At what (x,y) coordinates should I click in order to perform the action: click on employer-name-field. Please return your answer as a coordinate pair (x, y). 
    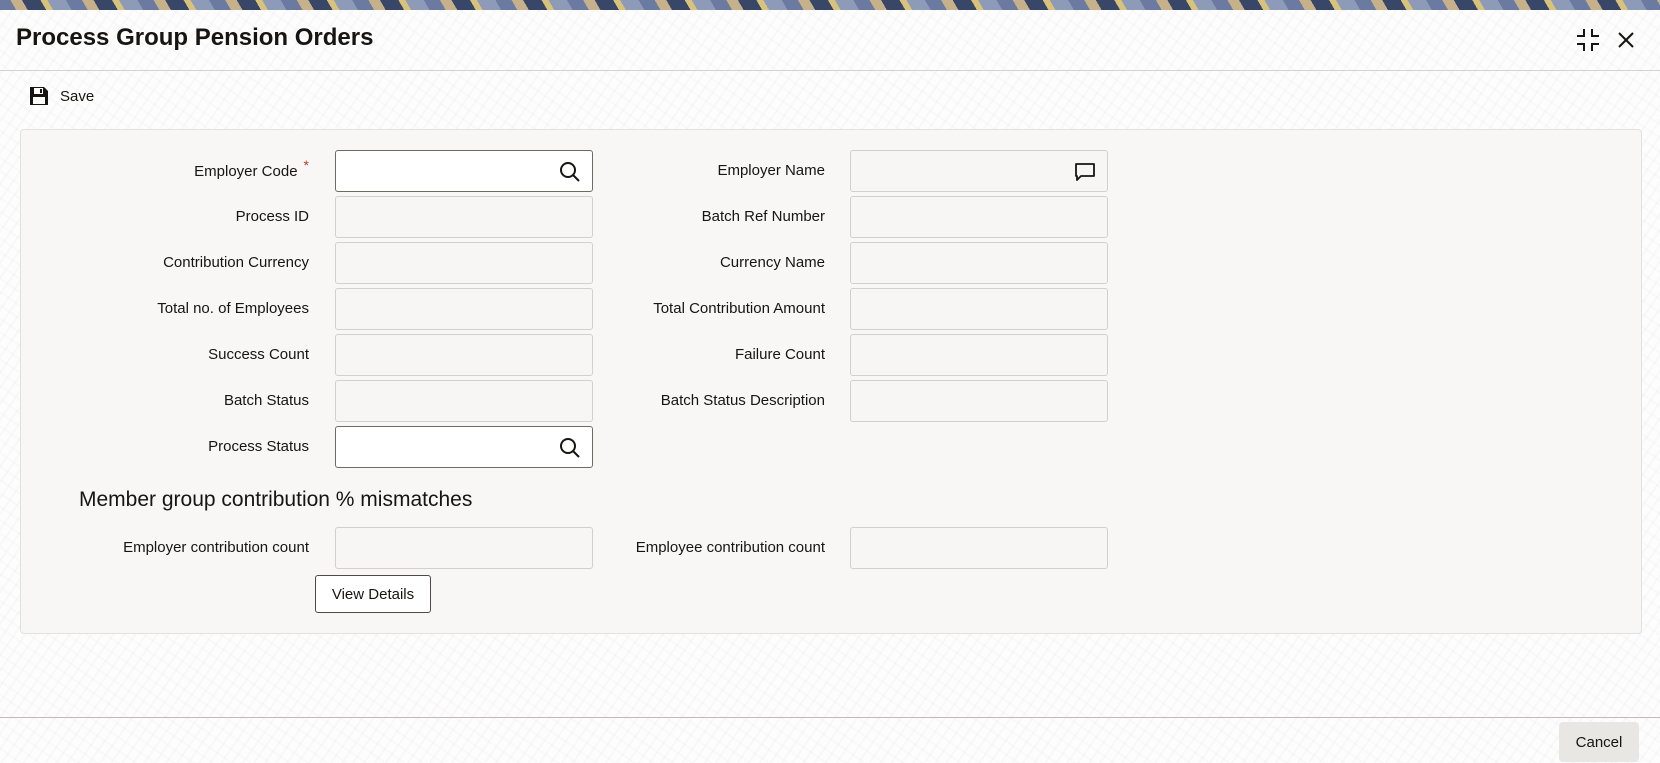
    Looking at the image, I should click on (979, 171).